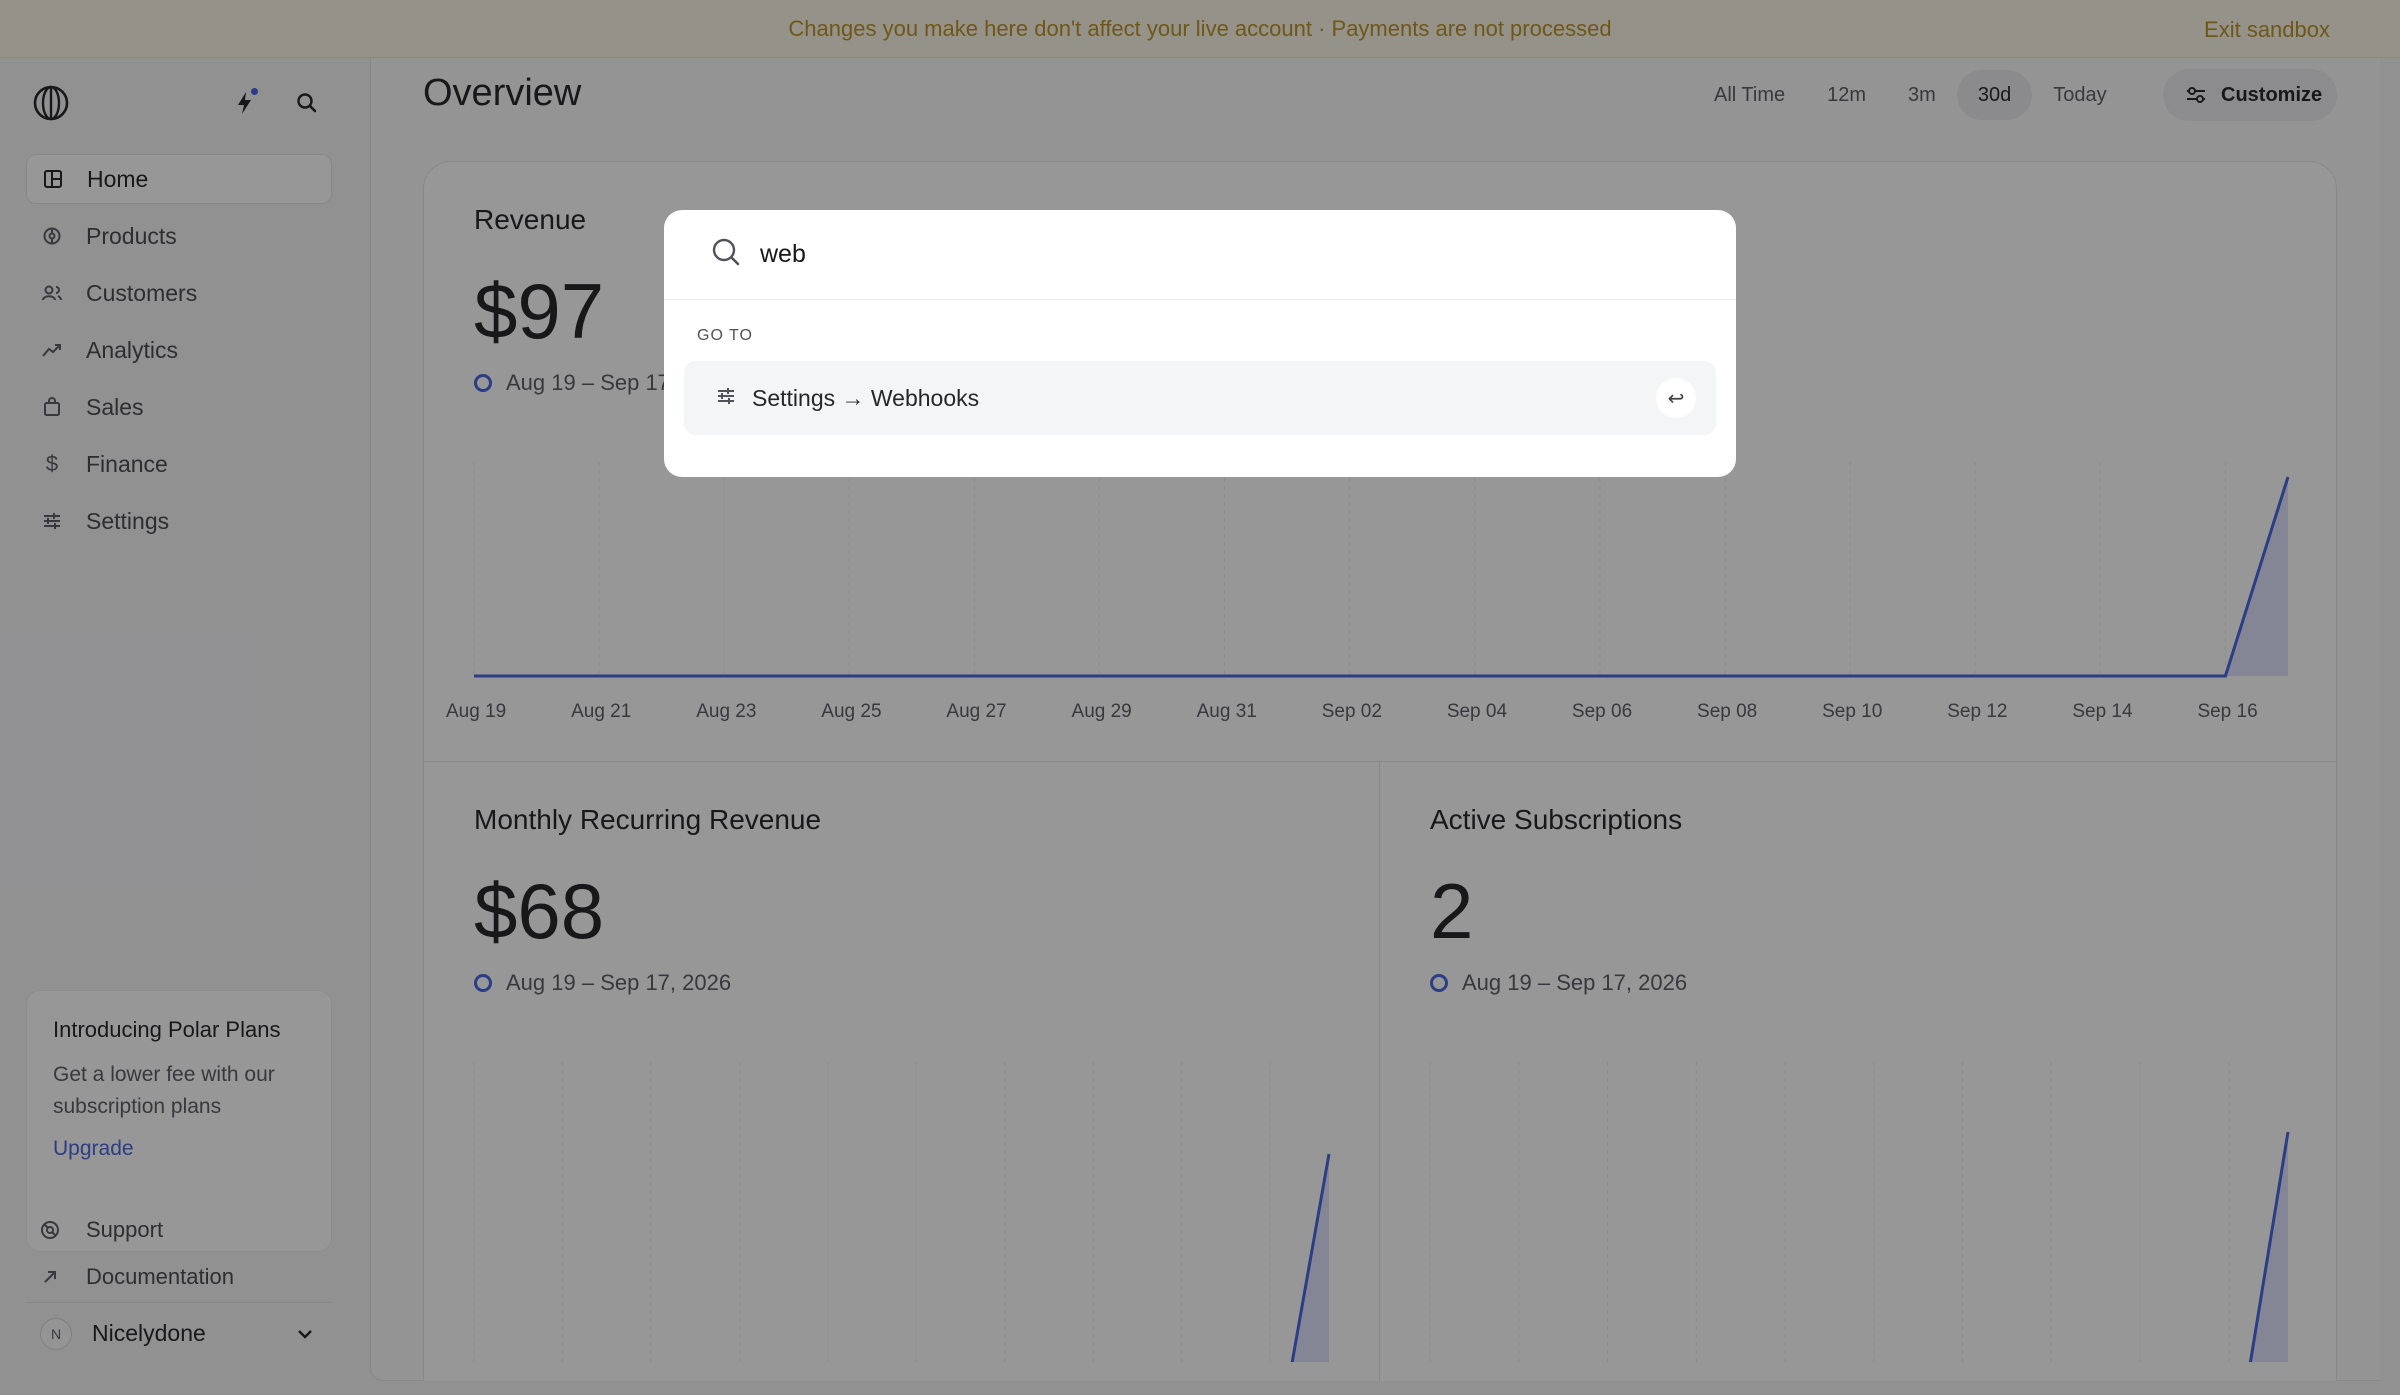 The height and width of the screenshot is (1395, 2400). Describe the element at coordinates (1200, 343) in the screenshot. I see `command-palette: GO TO Settings → Webhooks ↩` at that location.